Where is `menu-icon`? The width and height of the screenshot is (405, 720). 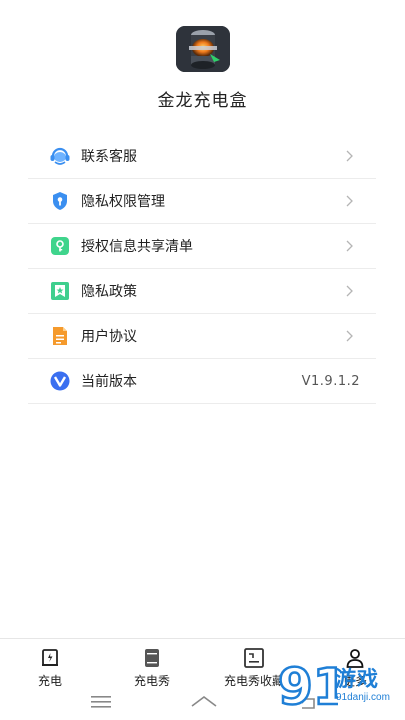 menu-icon is located at coordinates (101, 704).